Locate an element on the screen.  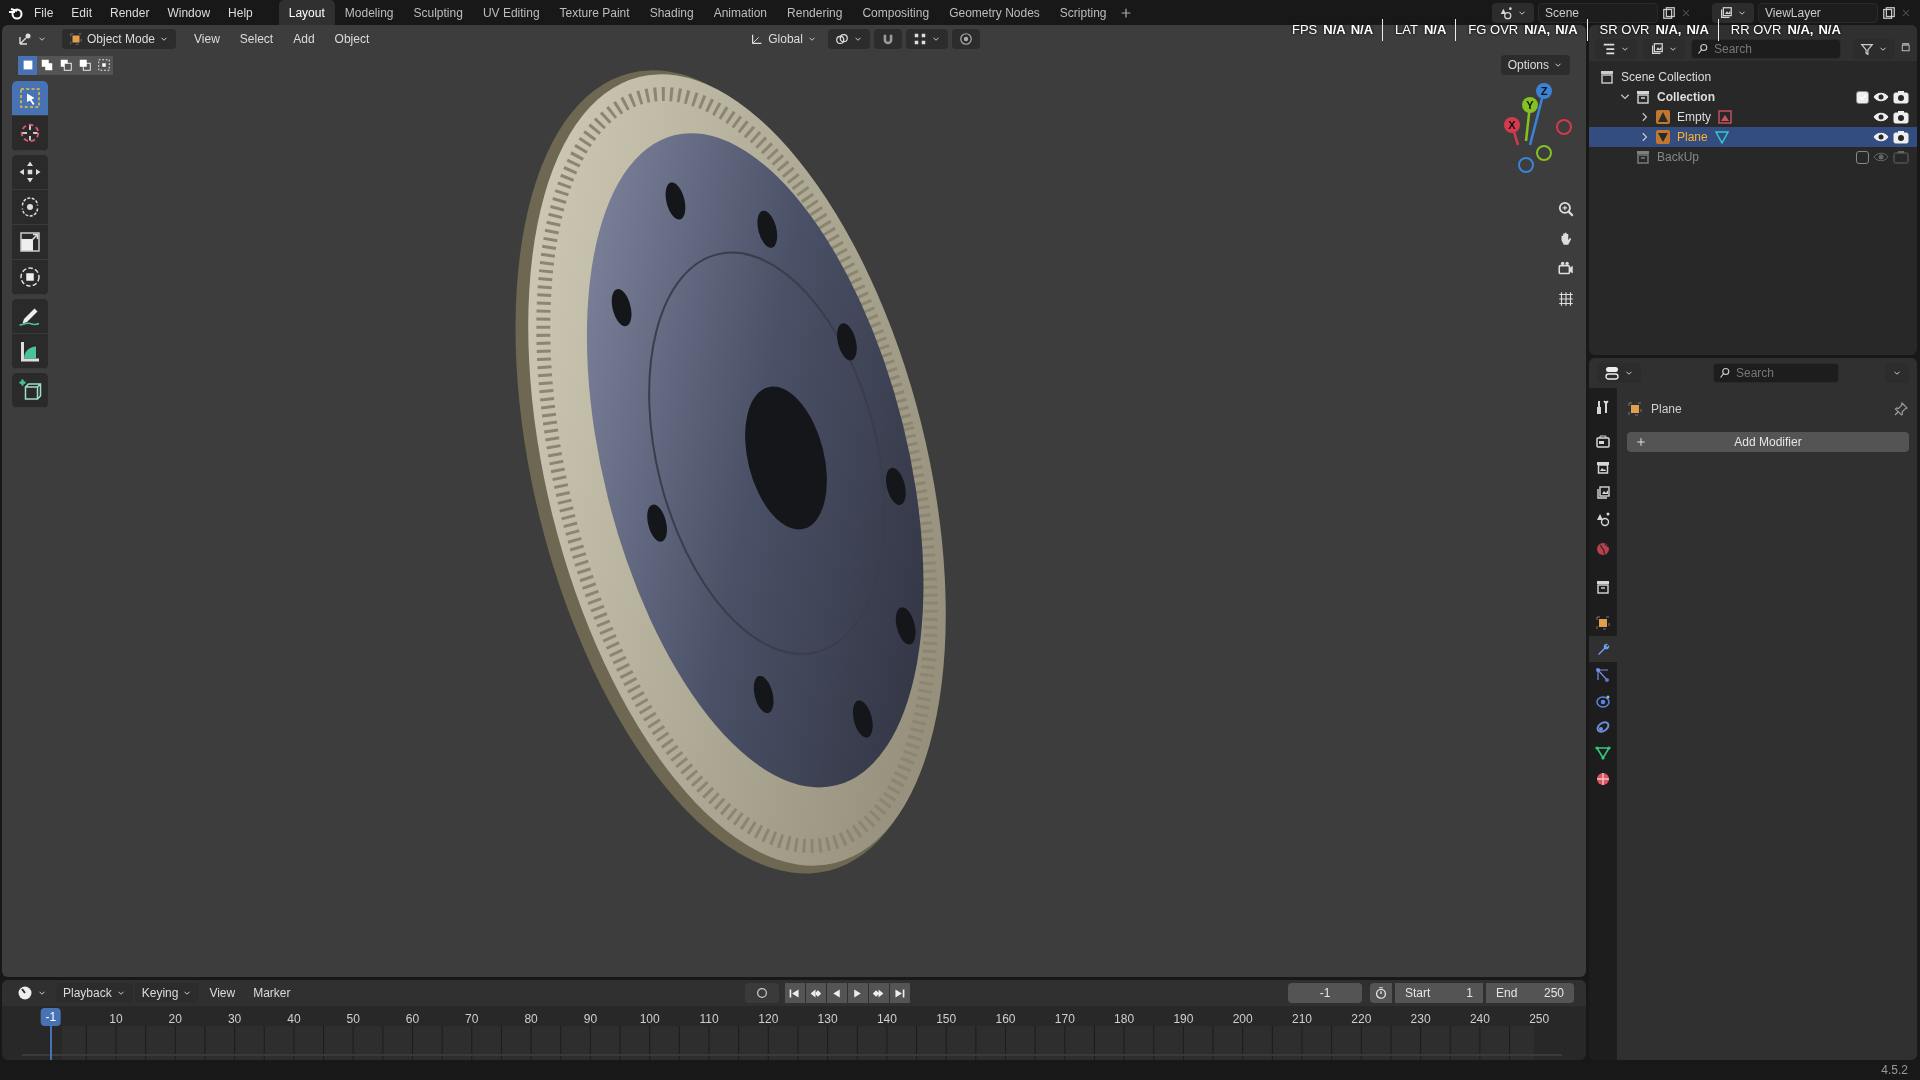
options-dropdown: Options is located at coordinates (1535, 65).